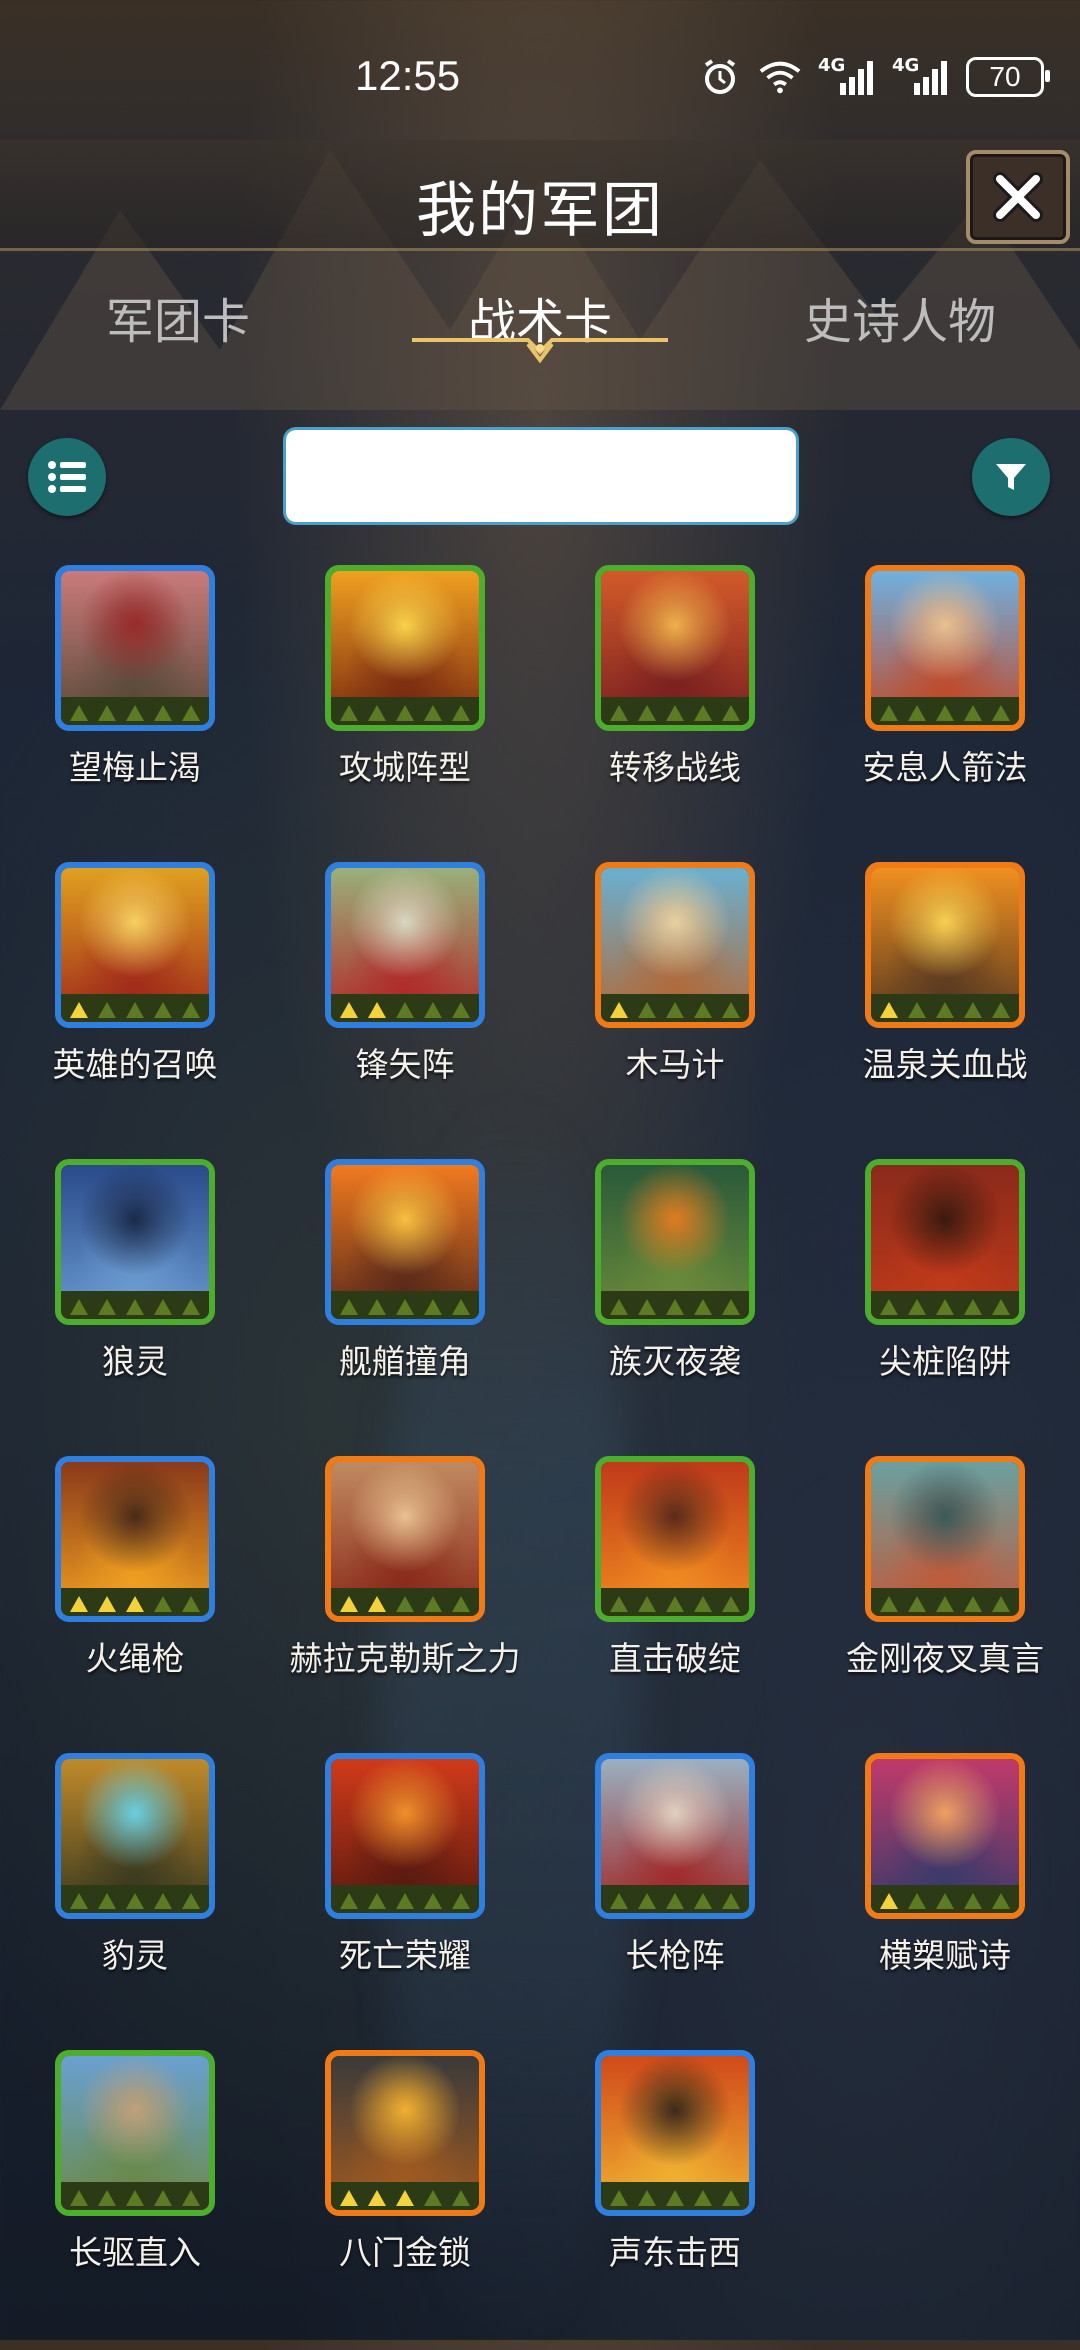 The height and width of the screenshot is (2350, 1080). I want to click on status-bar: 12:55 4G 4G 70, so click(540, 75).